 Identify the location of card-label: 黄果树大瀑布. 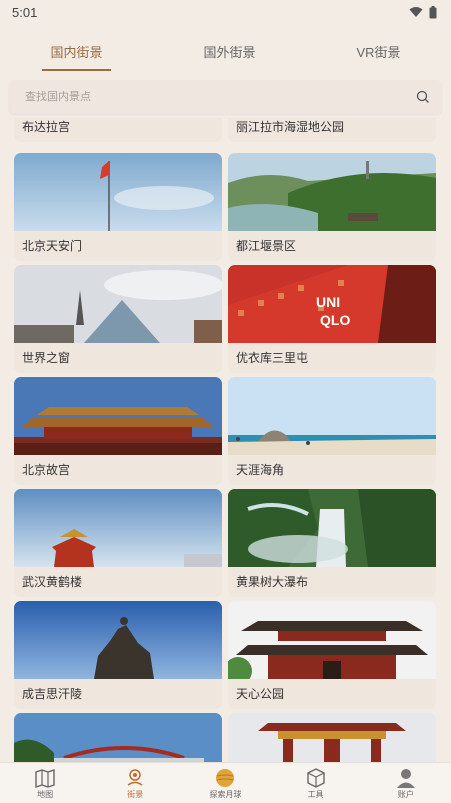
(332, 582).